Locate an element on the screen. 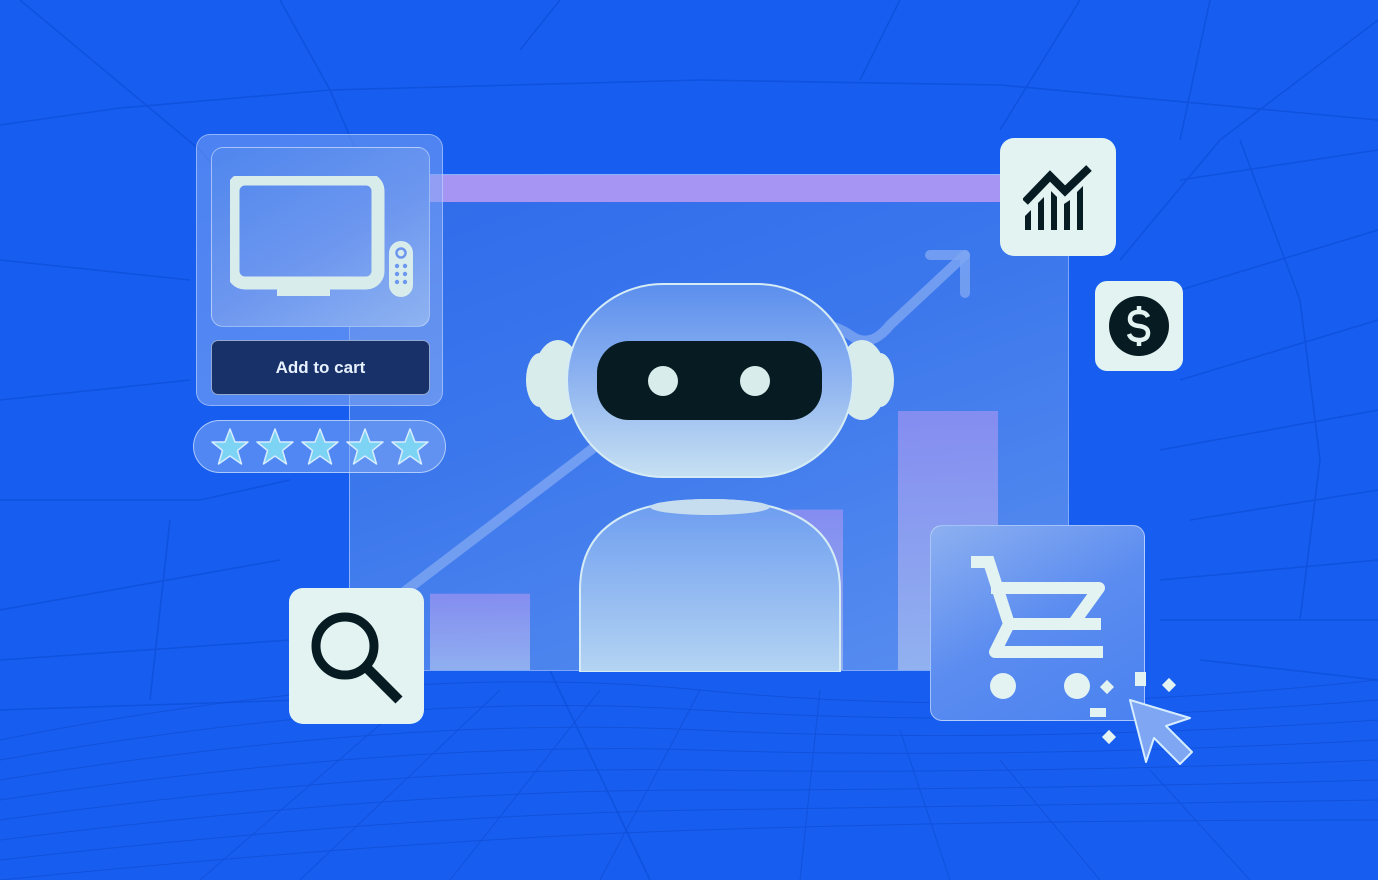 This screenshot has width=1378, height=880. tv-with-remote-icon is located at coordinates (321, 236).